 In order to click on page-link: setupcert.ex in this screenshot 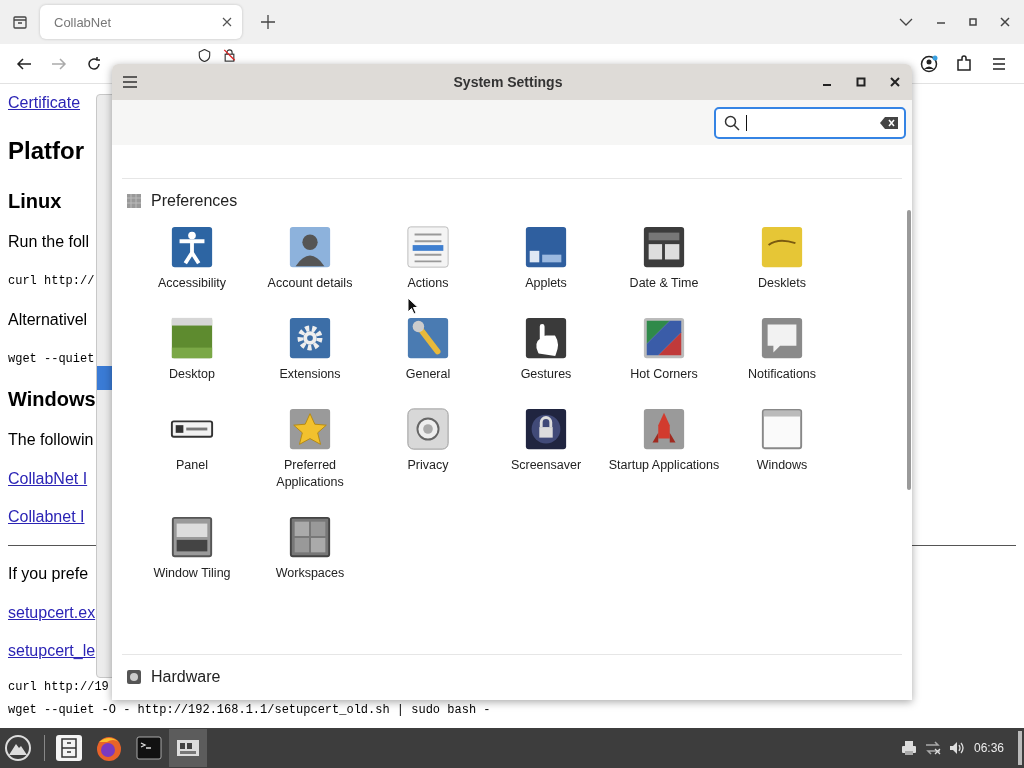, I will do `click(52, 613)`.